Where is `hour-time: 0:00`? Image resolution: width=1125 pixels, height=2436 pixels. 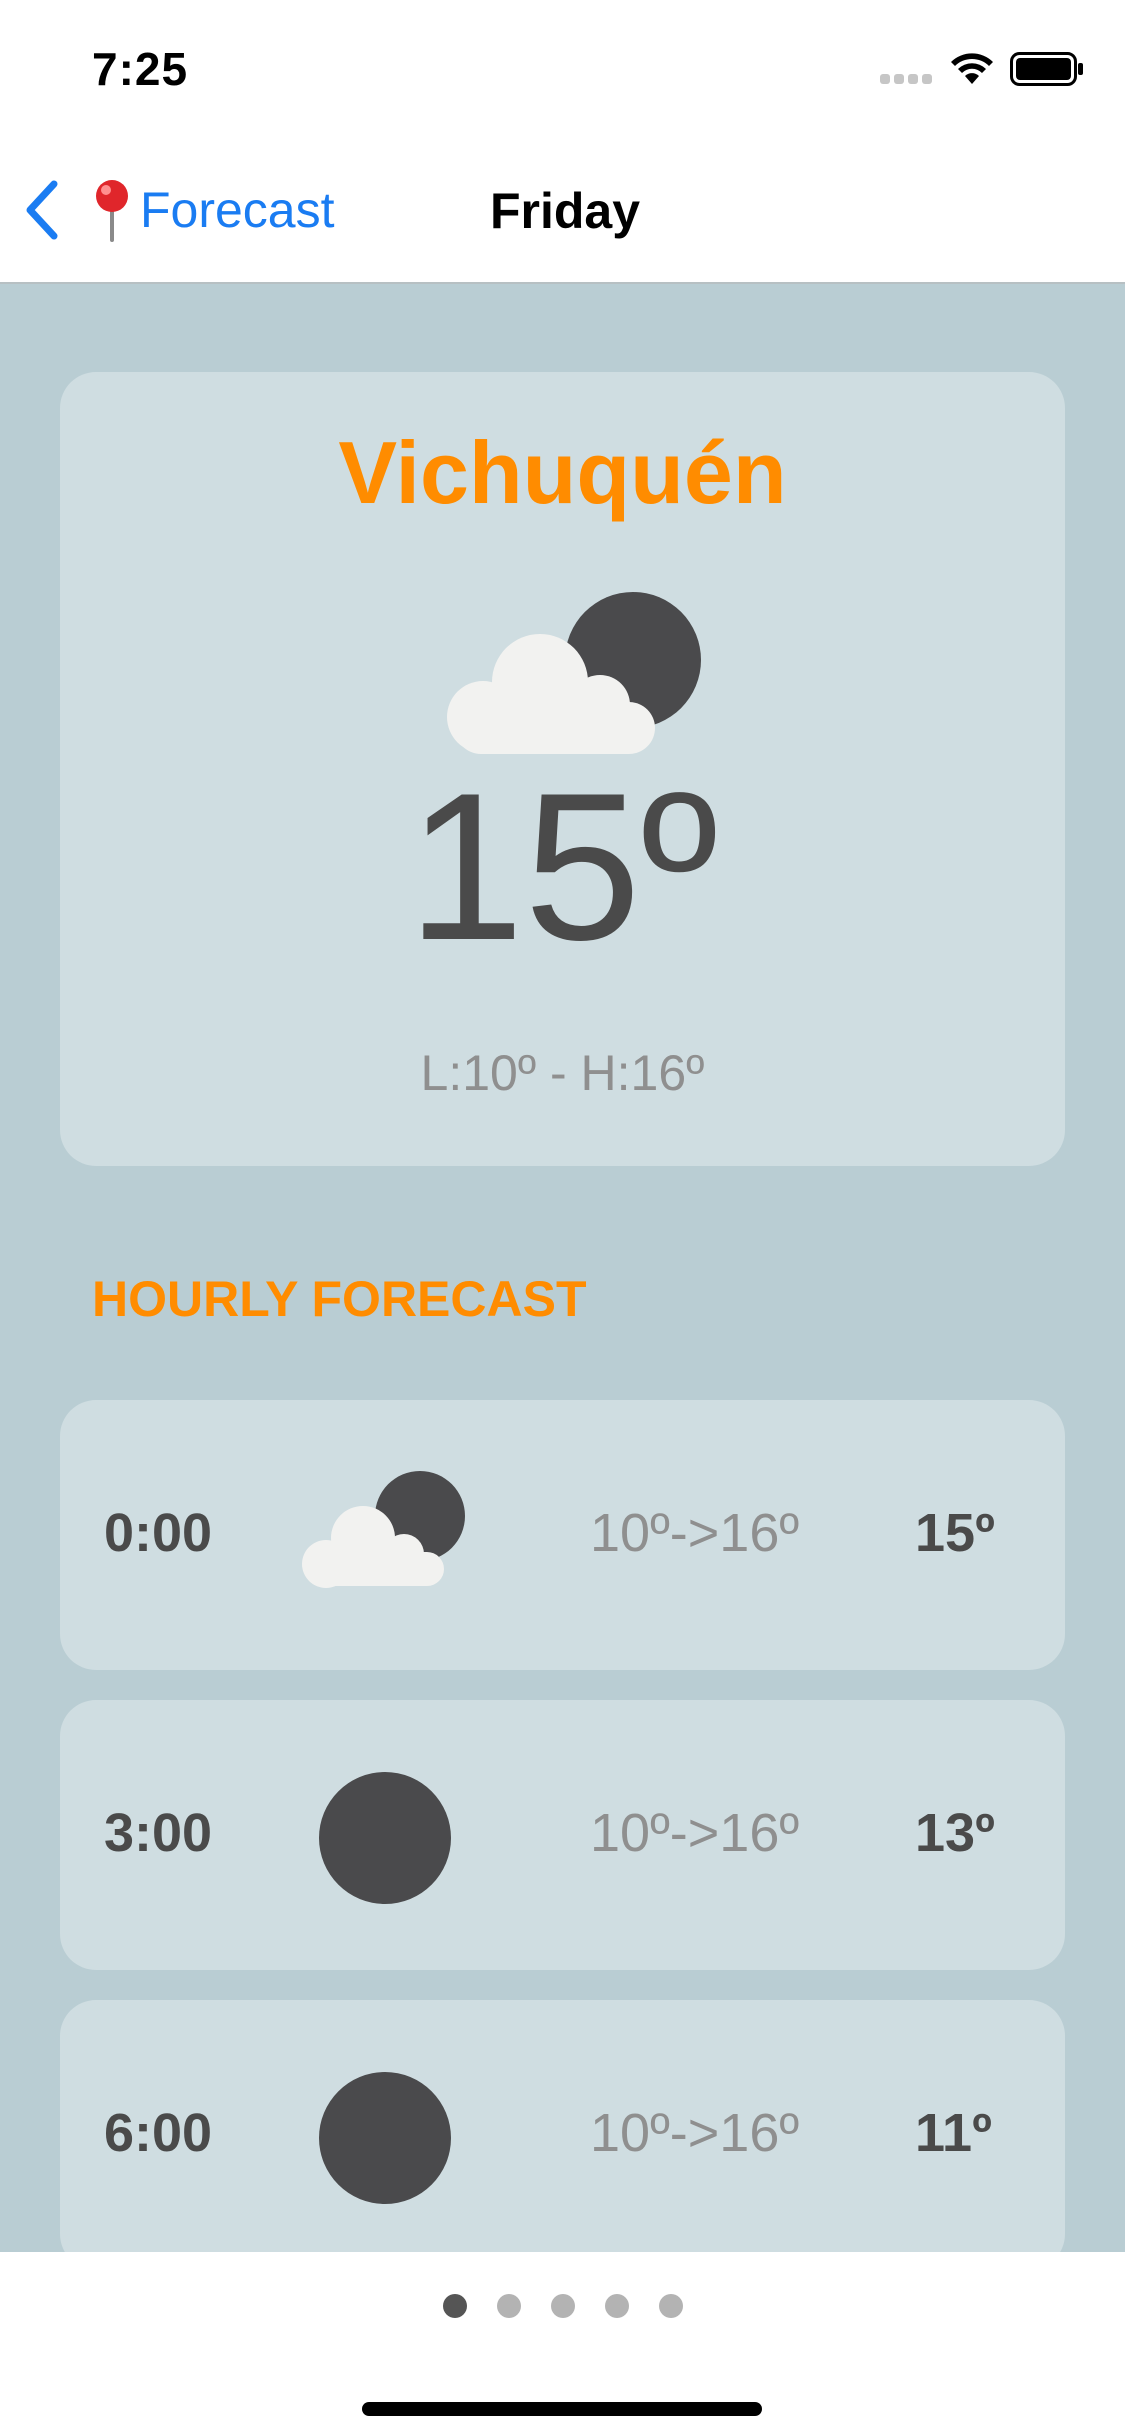 hour-time: 0:00 is located at coordinates (158, 1533).